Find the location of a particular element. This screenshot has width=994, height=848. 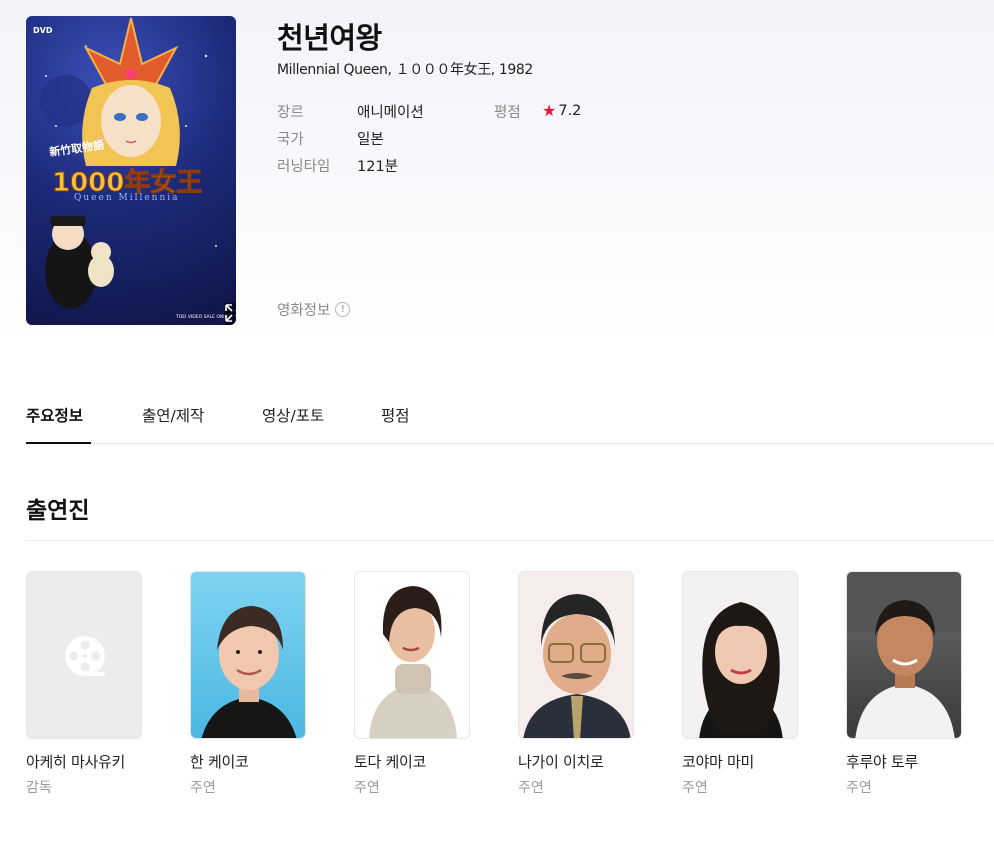

tab-cast-crew: 출연/제작 is located at coordinates (173, 415).